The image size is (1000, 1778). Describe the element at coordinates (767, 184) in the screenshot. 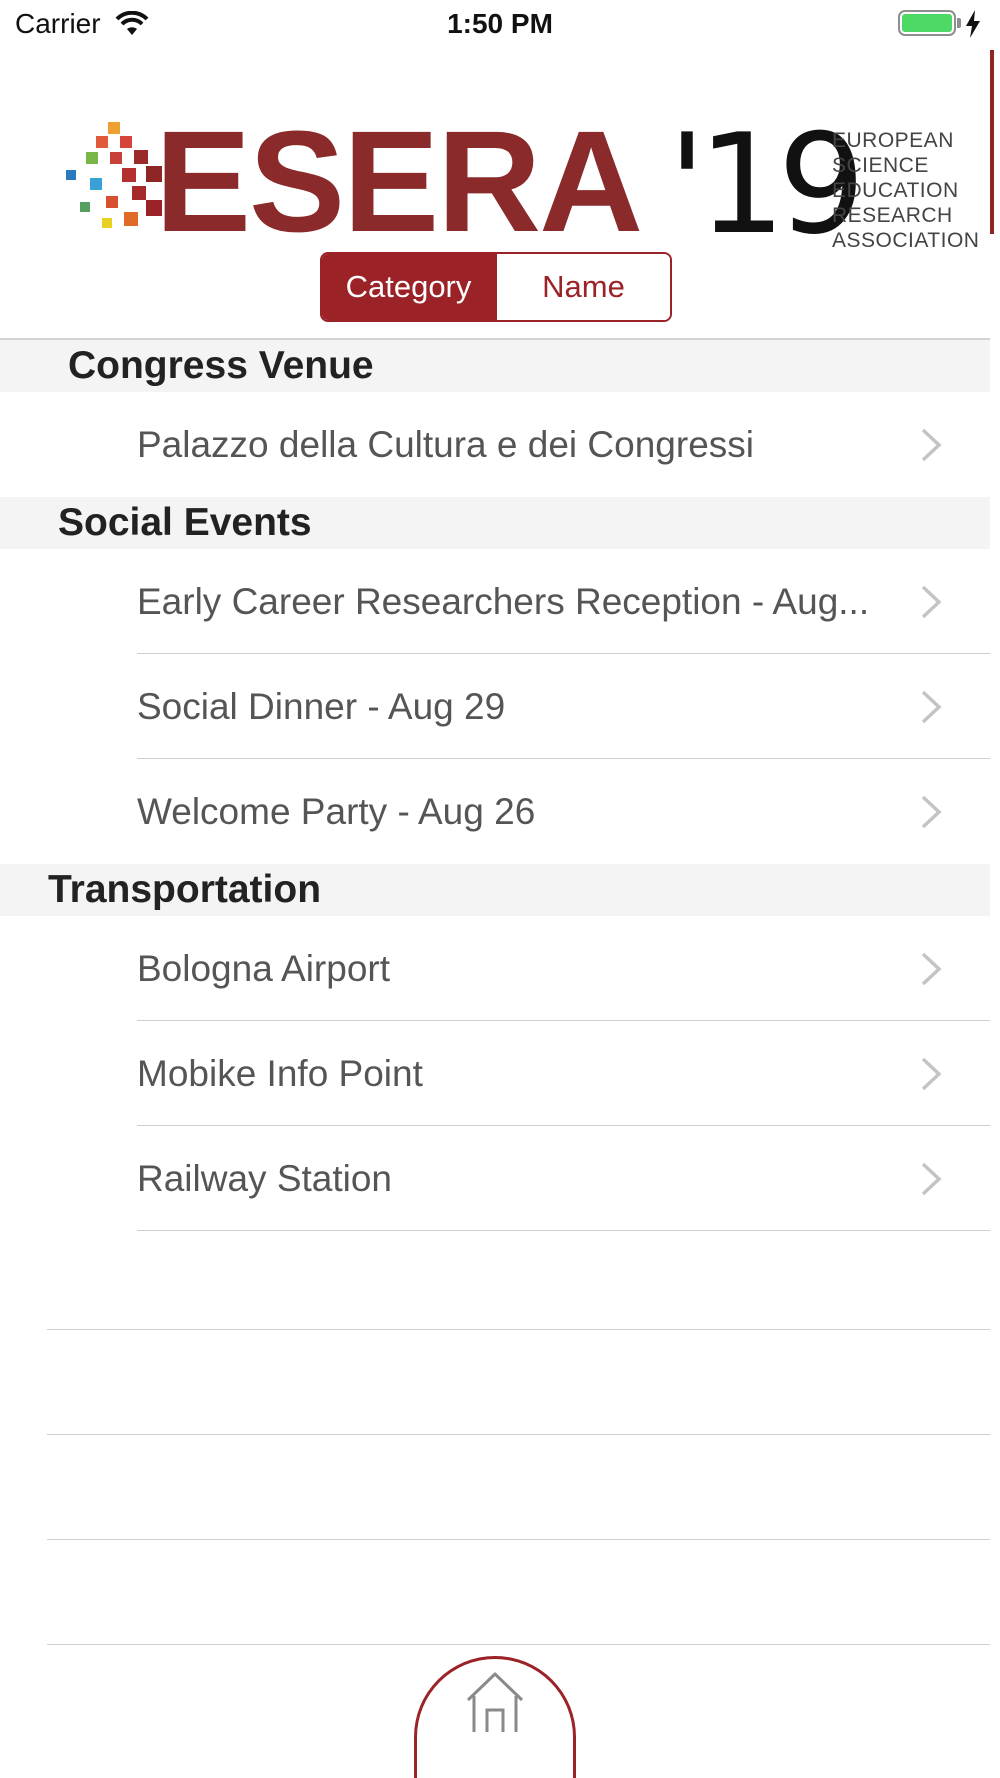

I see `logo-year: '19` at that location.